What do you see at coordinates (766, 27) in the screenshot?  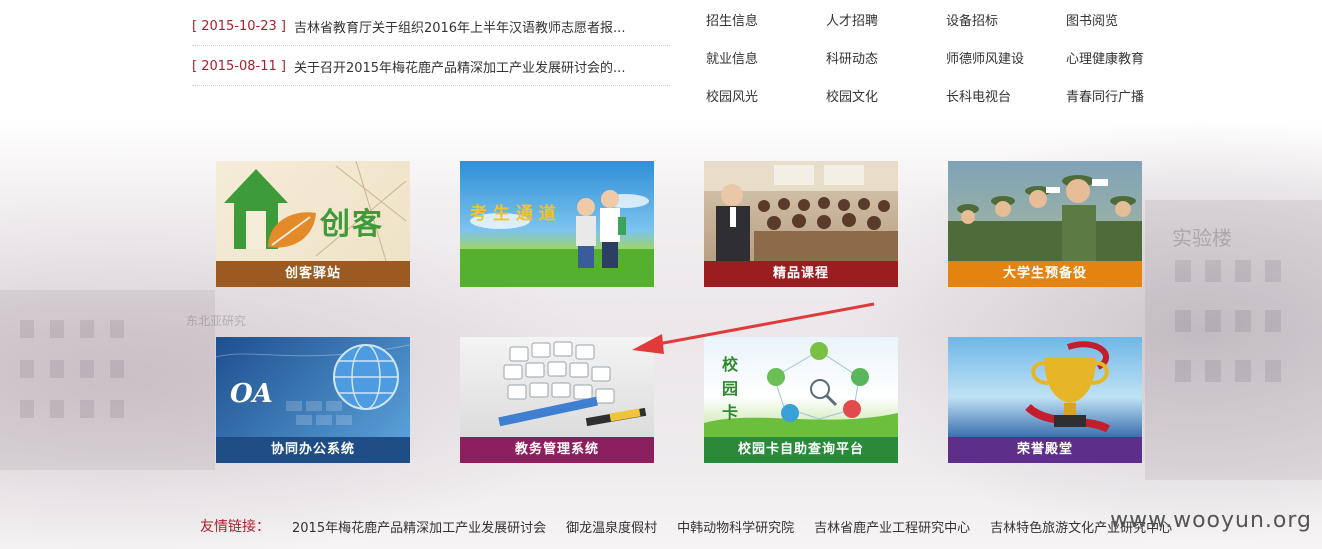 I see `quick-link-admissions: 招生信息` at bounding box center [766, 27].